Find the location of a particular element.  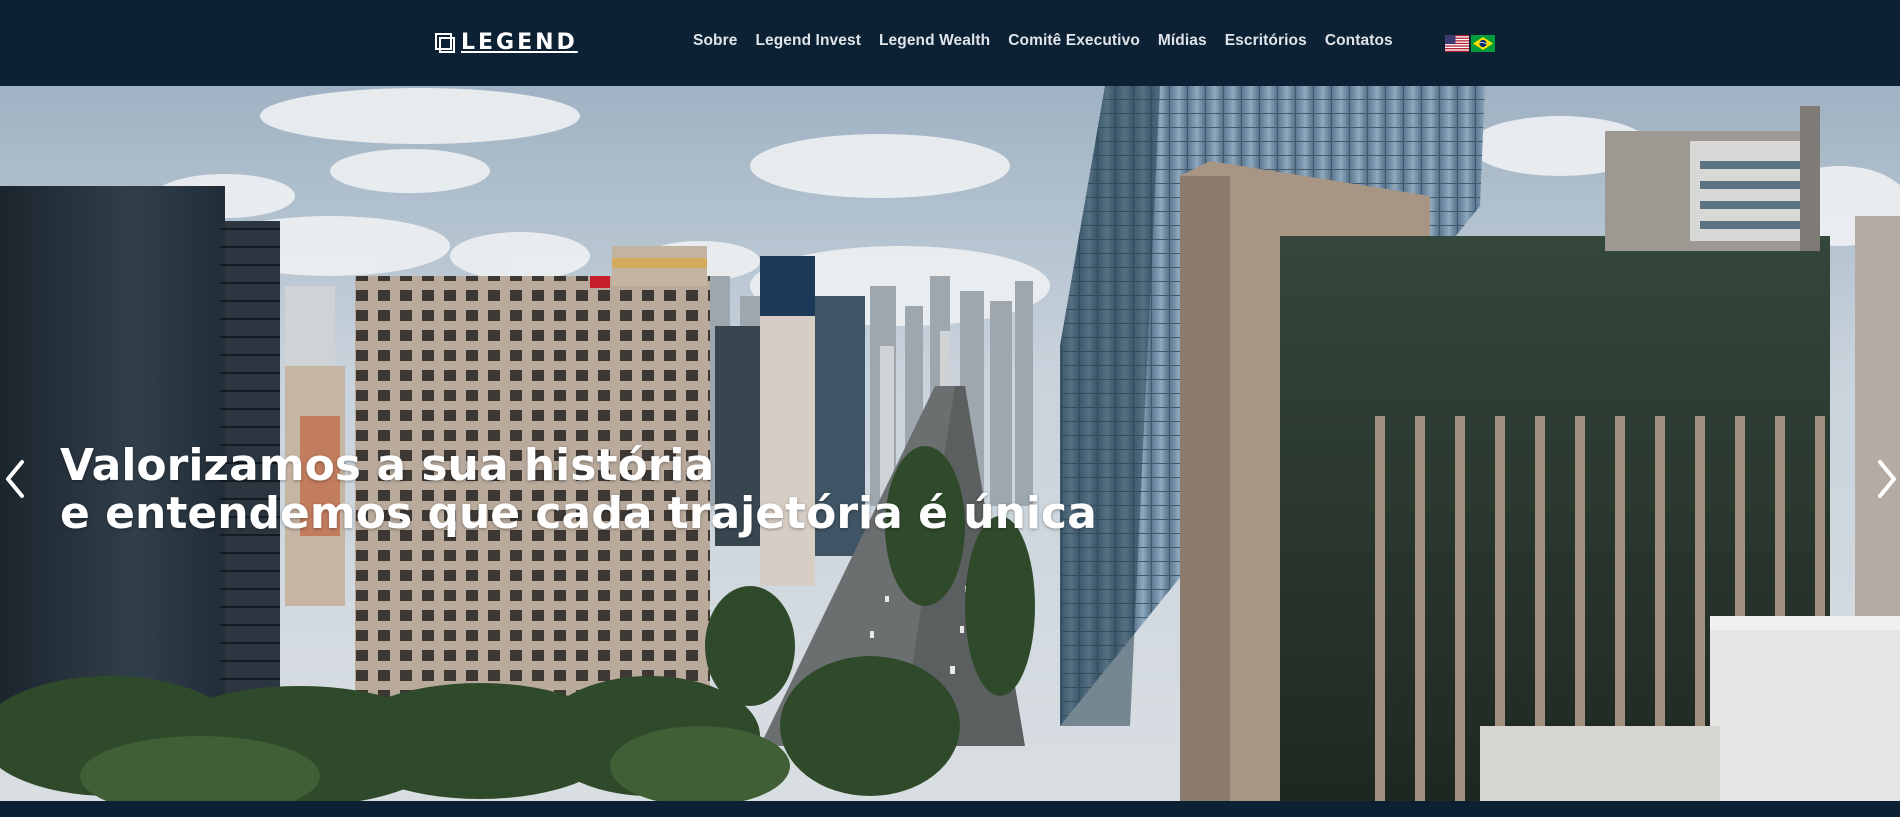

nav-link-contatos: Contatos is located at coordinates (1359, 40).